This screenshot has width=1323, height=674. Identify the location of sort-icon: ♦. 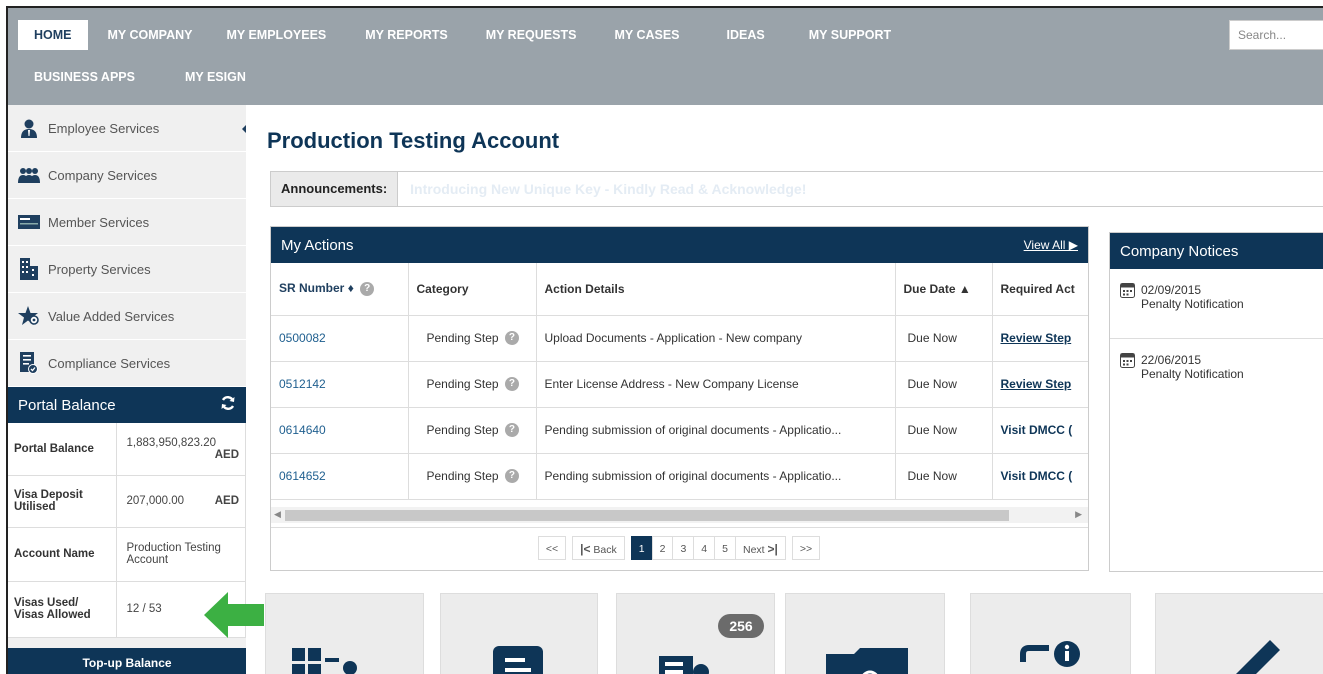
(351, 288).